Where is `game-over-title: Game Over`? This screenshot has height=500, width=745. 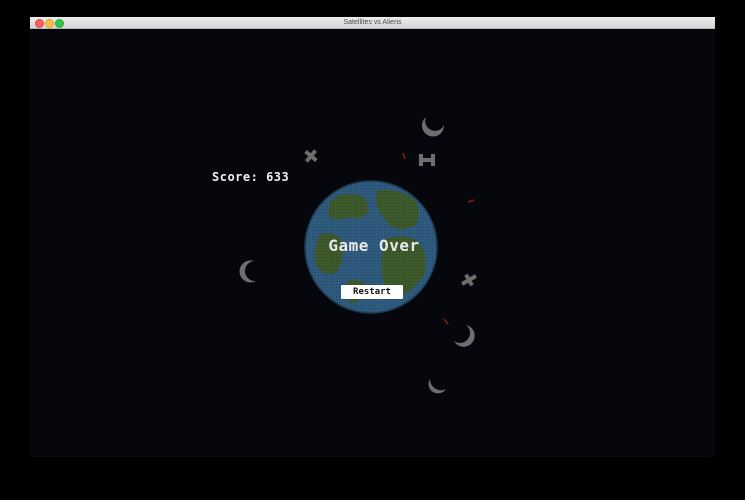 game-over-title: Game Over is located at coordinates (374, 245).